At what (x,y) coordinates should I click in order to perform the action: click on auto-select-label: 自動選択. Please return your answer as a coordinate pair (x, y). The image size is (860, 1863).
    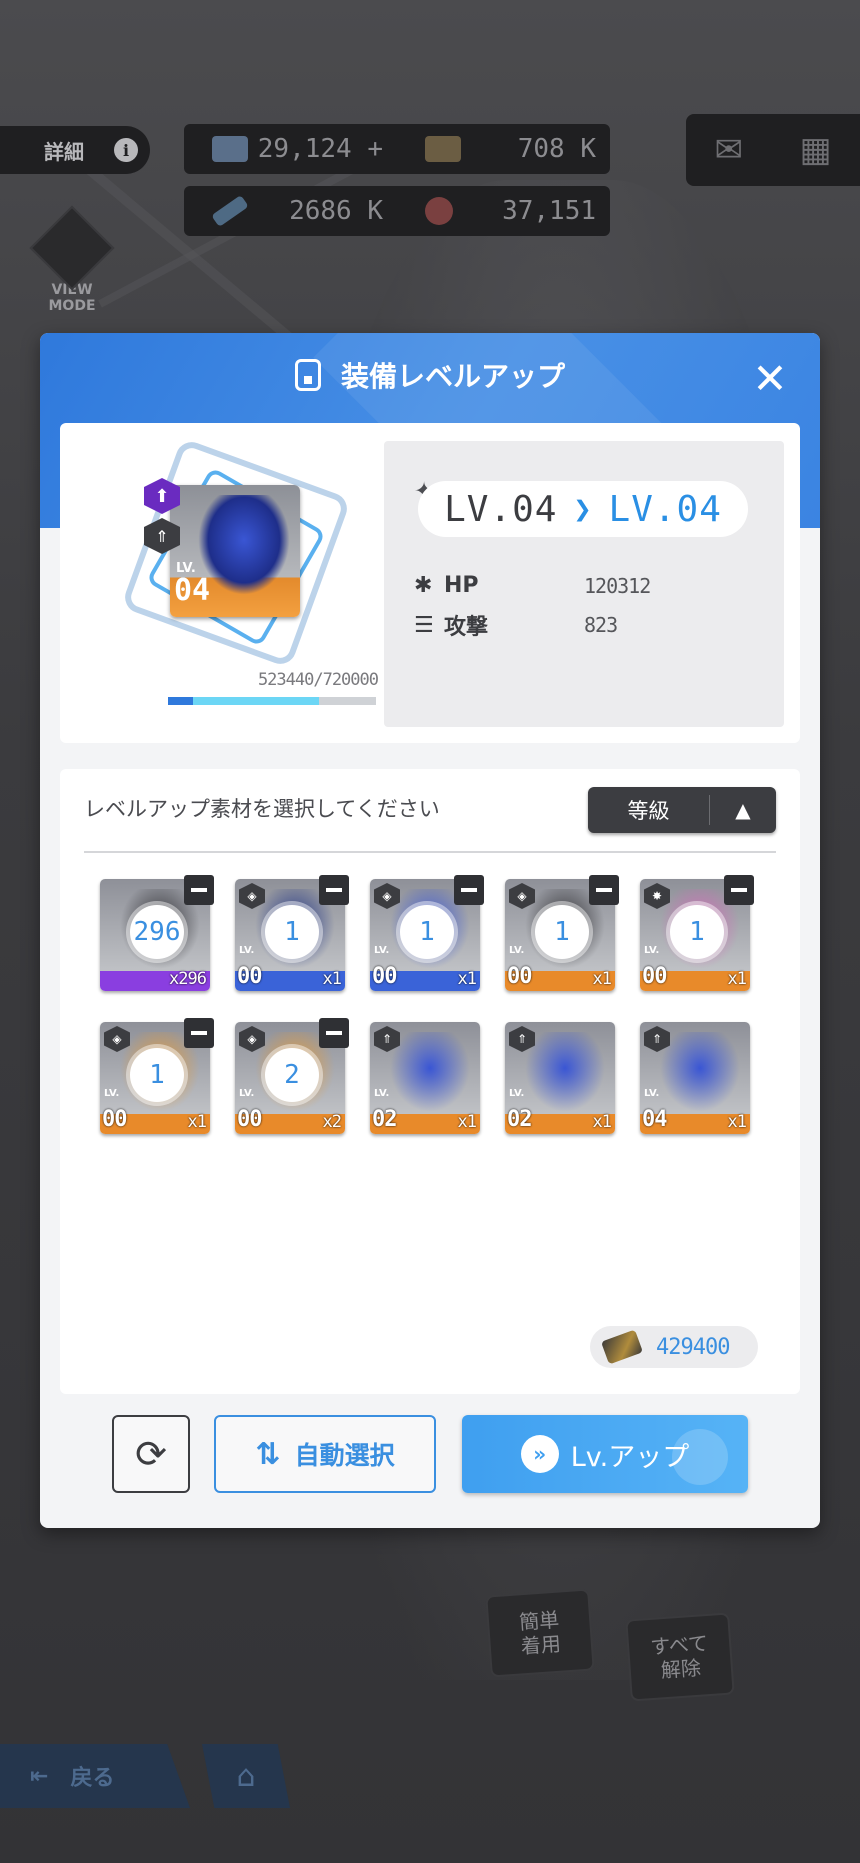
    Looking at the image, I should click on (344, 1455).